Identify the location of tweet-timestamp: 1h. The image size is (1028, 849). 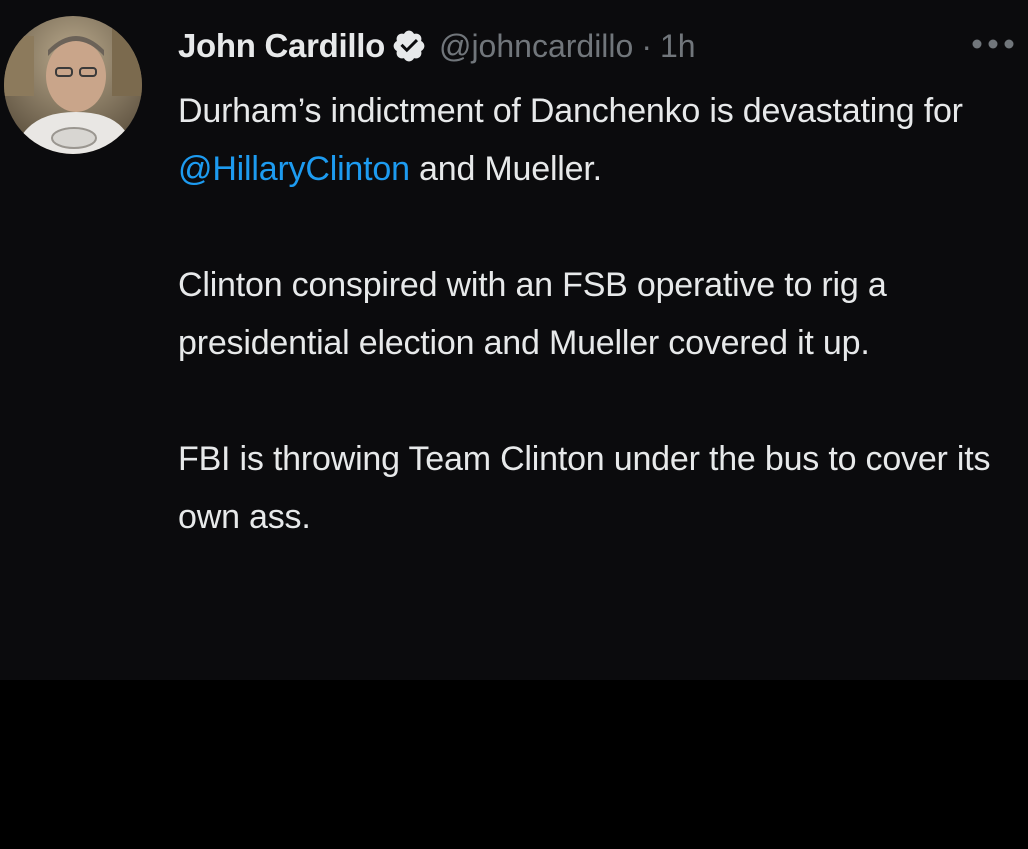
(678, 46).